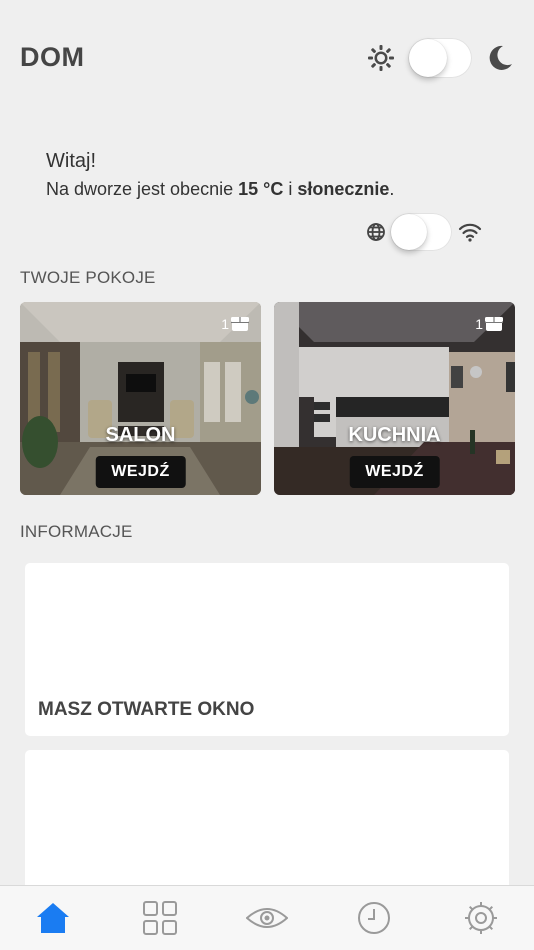 This screenshot has width=534, height=950. Describe the element at coordinates (88, 277) in the screenshot. I see `rooms-section-label: TWOJE POKOJE` at that location.